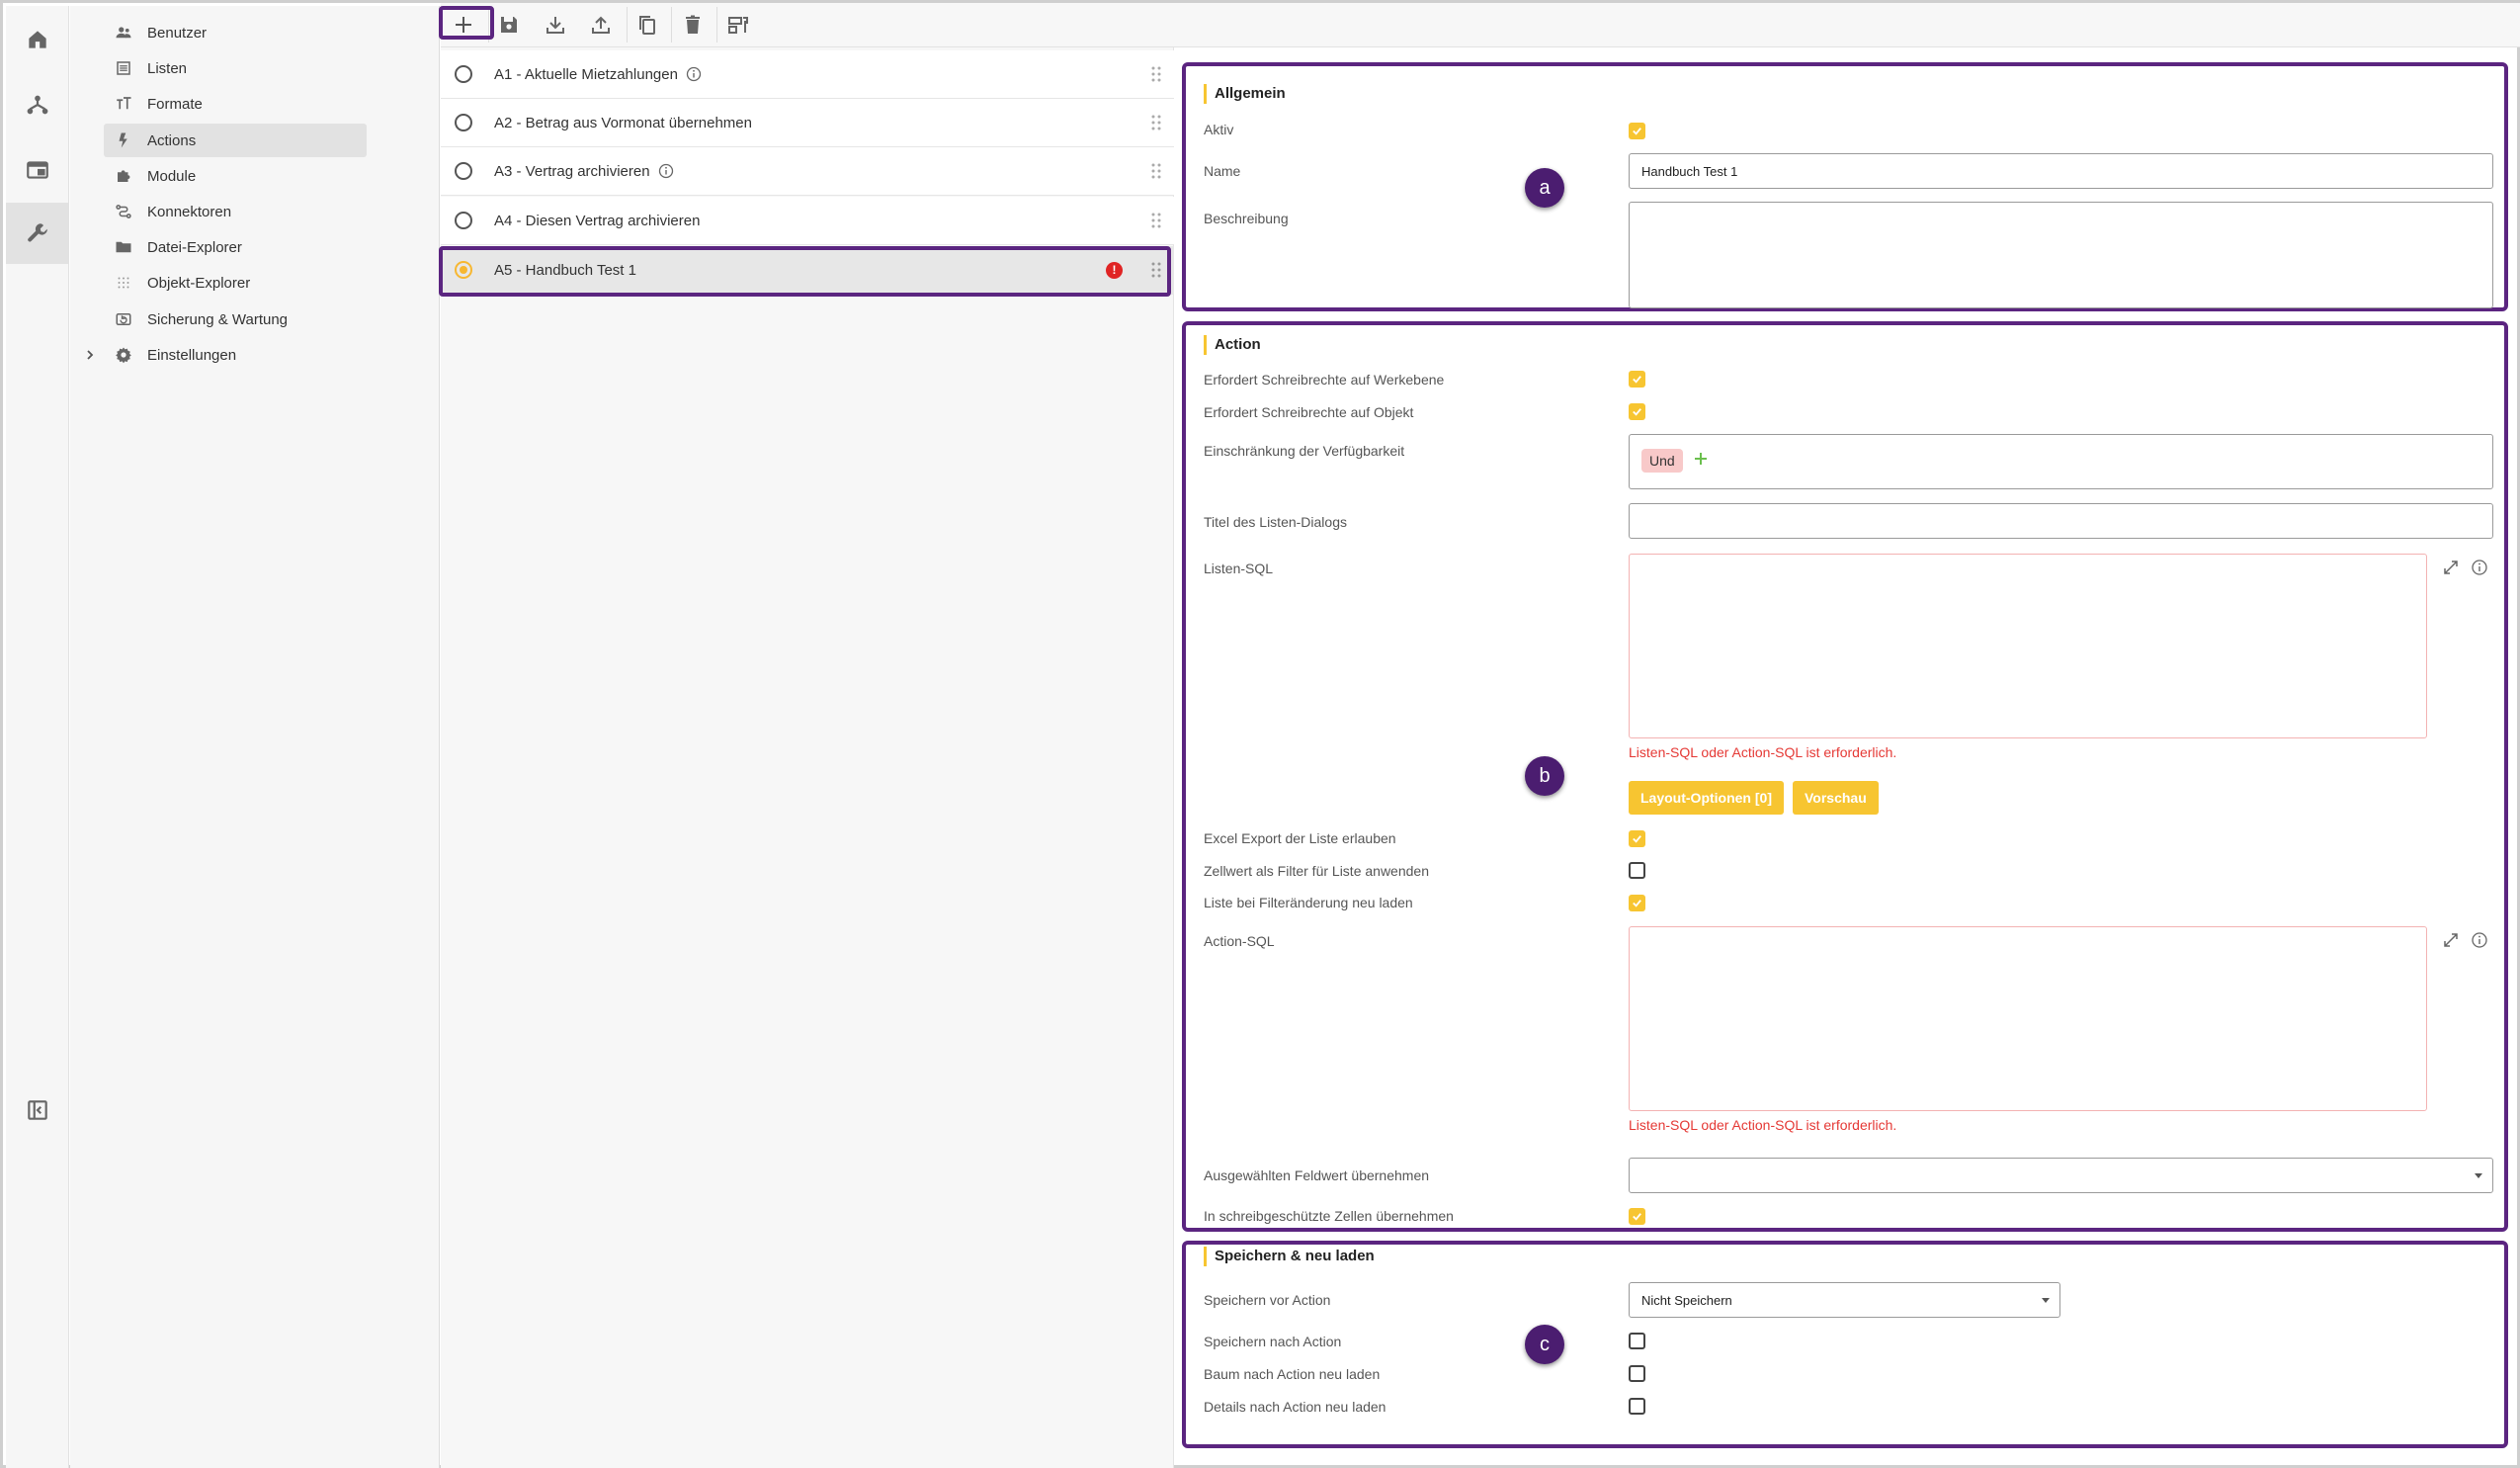 Image resolution: width=2520 pixels, height=1468 pixels. I want to click on grid-icon, so click(123, 283).